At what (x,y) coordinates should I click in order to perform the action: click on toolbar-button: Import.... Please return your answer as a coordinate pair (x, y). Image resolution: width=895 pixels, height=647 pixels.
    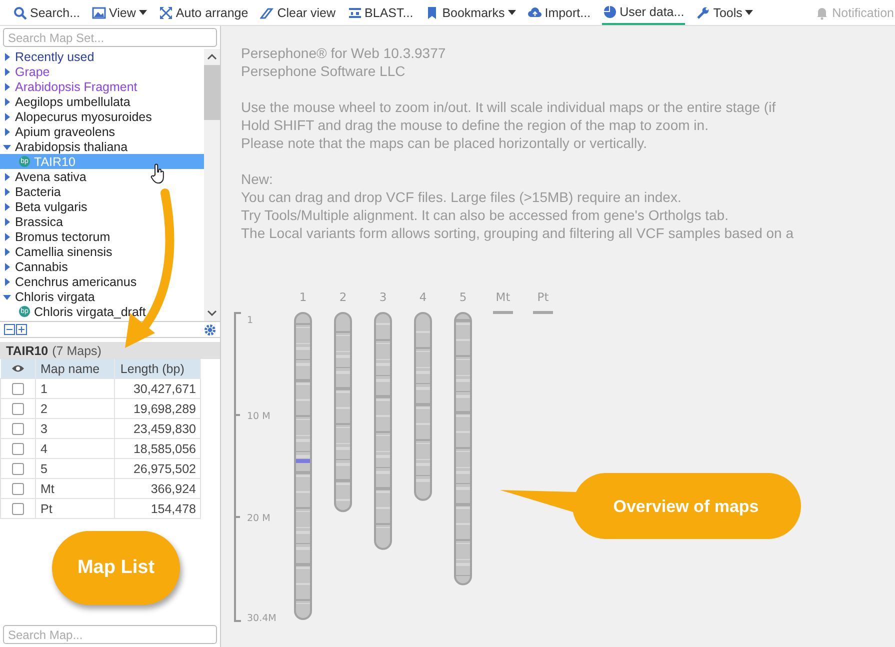
    Looking at the image, I should click on (559, 12).